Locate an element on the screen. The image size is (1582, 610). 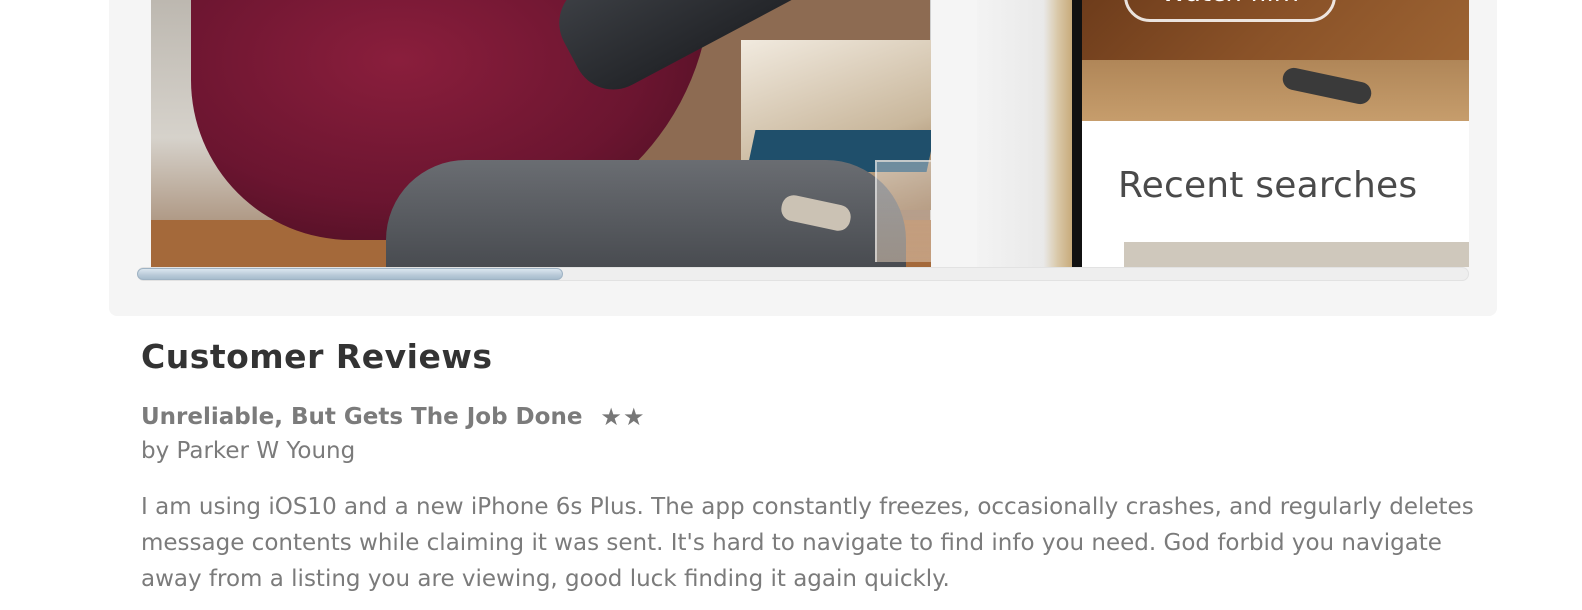
recent-search-card is located at coordinates (1296, 254).